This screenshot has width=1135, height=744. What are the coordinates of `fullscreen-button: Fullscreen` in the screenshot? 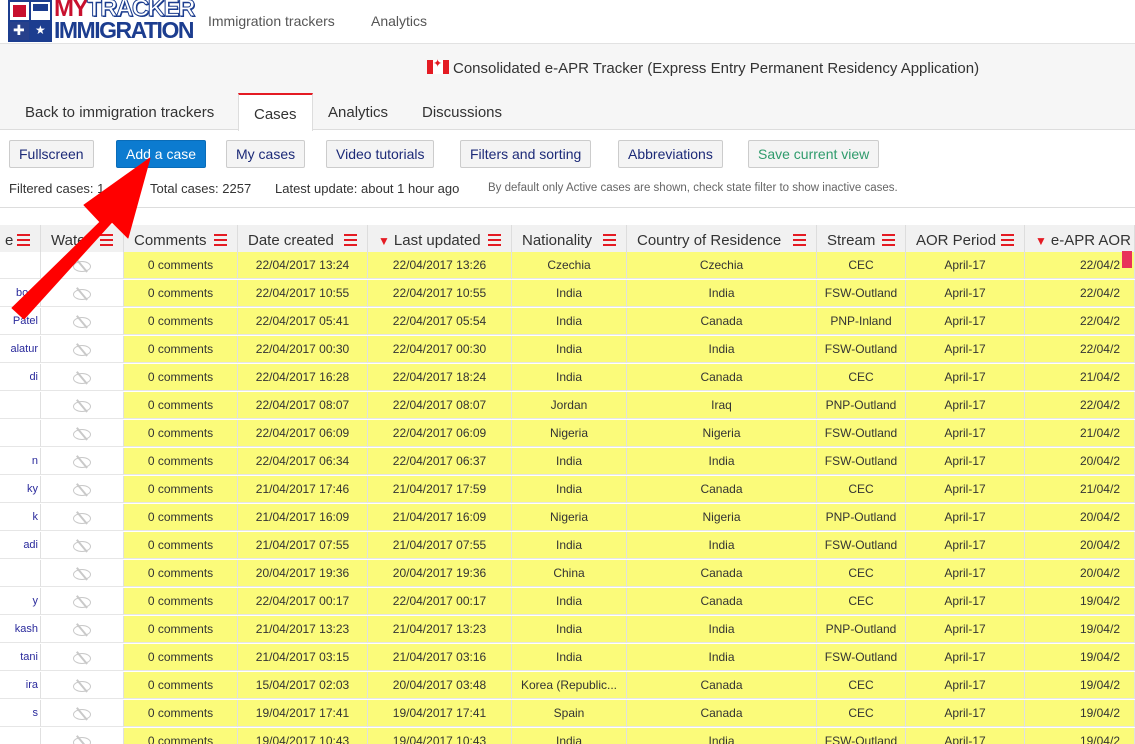 It's located at (51, 154).